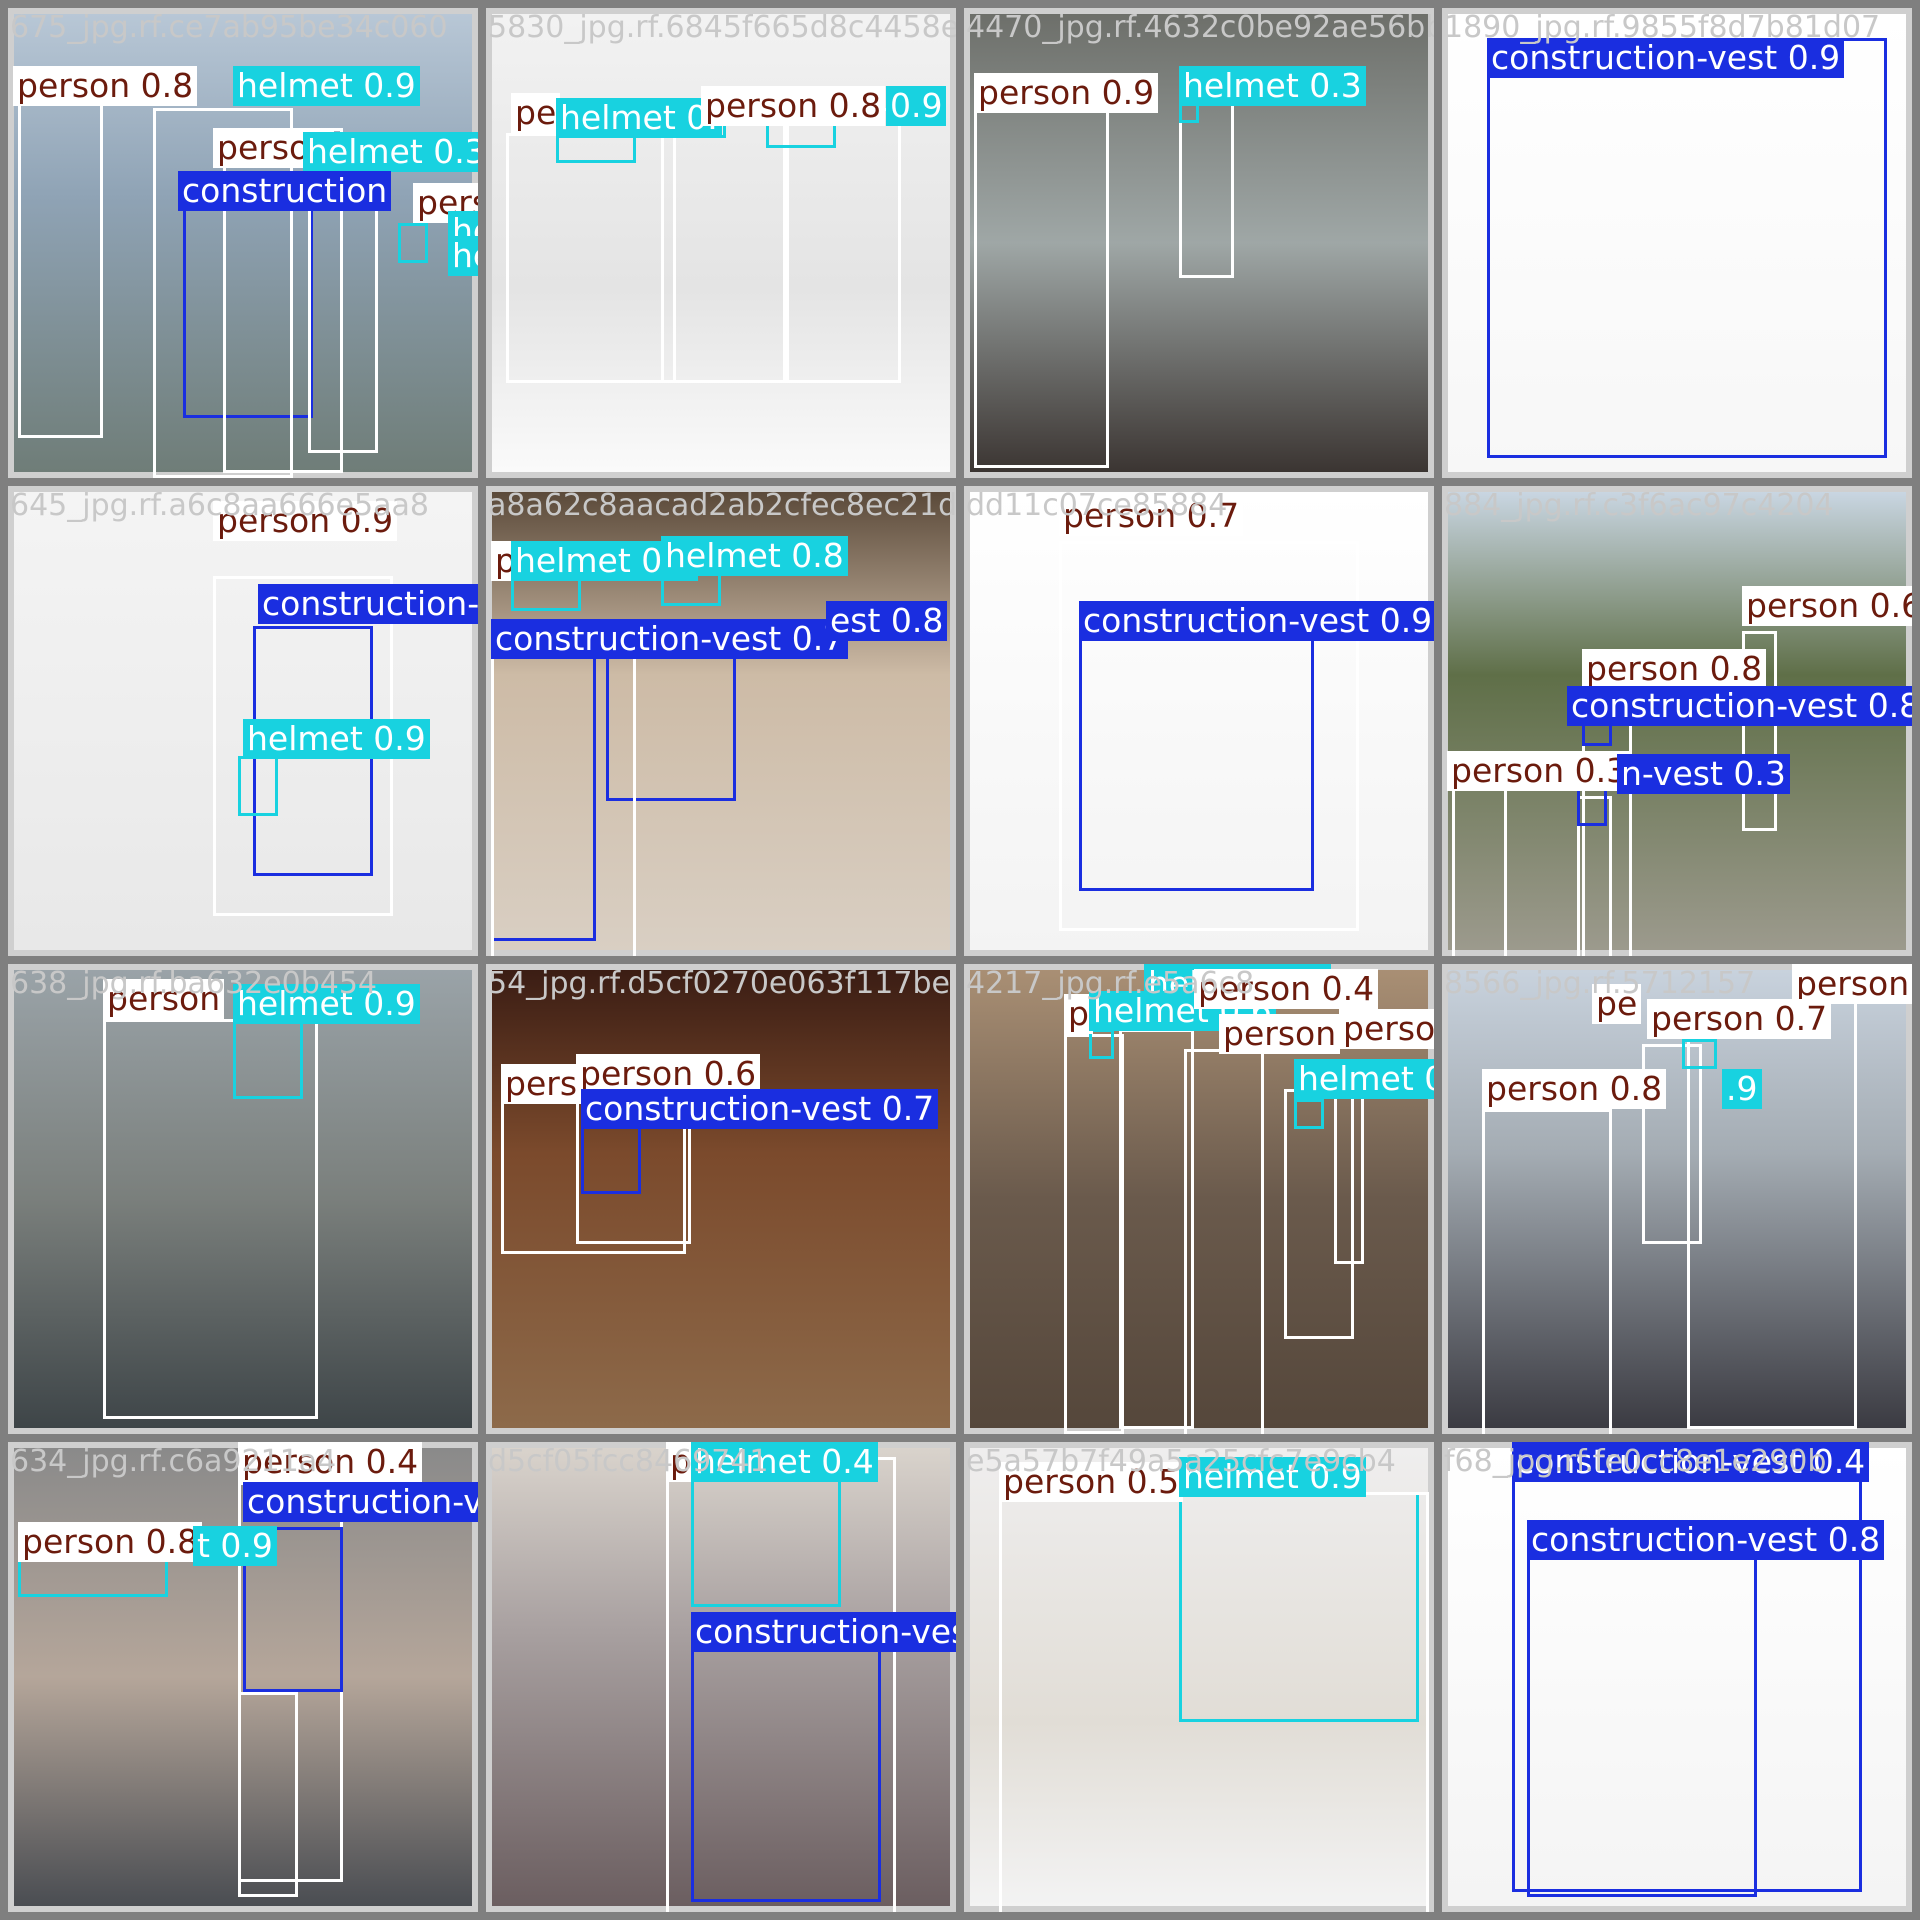 Image resolution: width=1920 pixels, height=1920 pixels. Describe the element at coordinates (235, 1546) in the screenshot. I see `detection-label: t 0.9` at that location.